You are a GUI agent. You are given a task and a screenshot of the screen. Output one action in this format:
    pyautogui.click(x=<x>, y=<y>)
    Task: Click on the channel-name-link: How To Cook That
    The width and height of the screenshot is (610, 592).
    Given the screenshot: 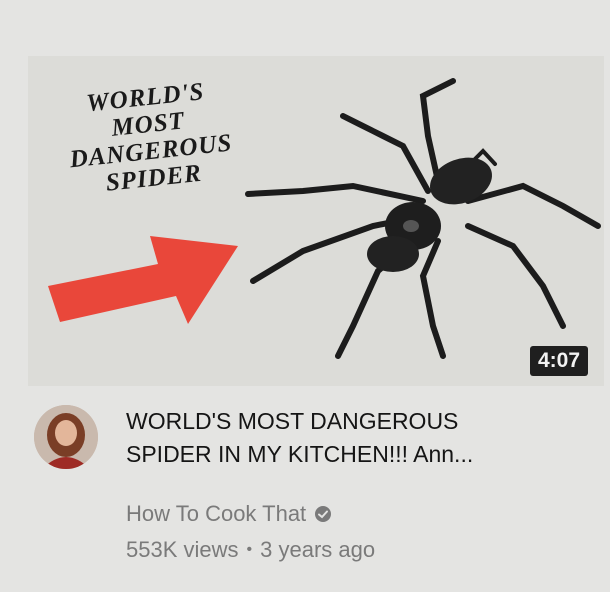 What is the action you would take?
    pyautogui.click(x=229, y=514)
    